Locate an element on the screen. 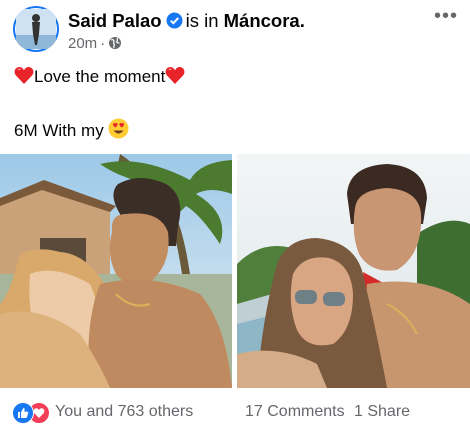 The height and width of the screenshot is (430, 470). reaction-icons is located at coordinates (32, 413).